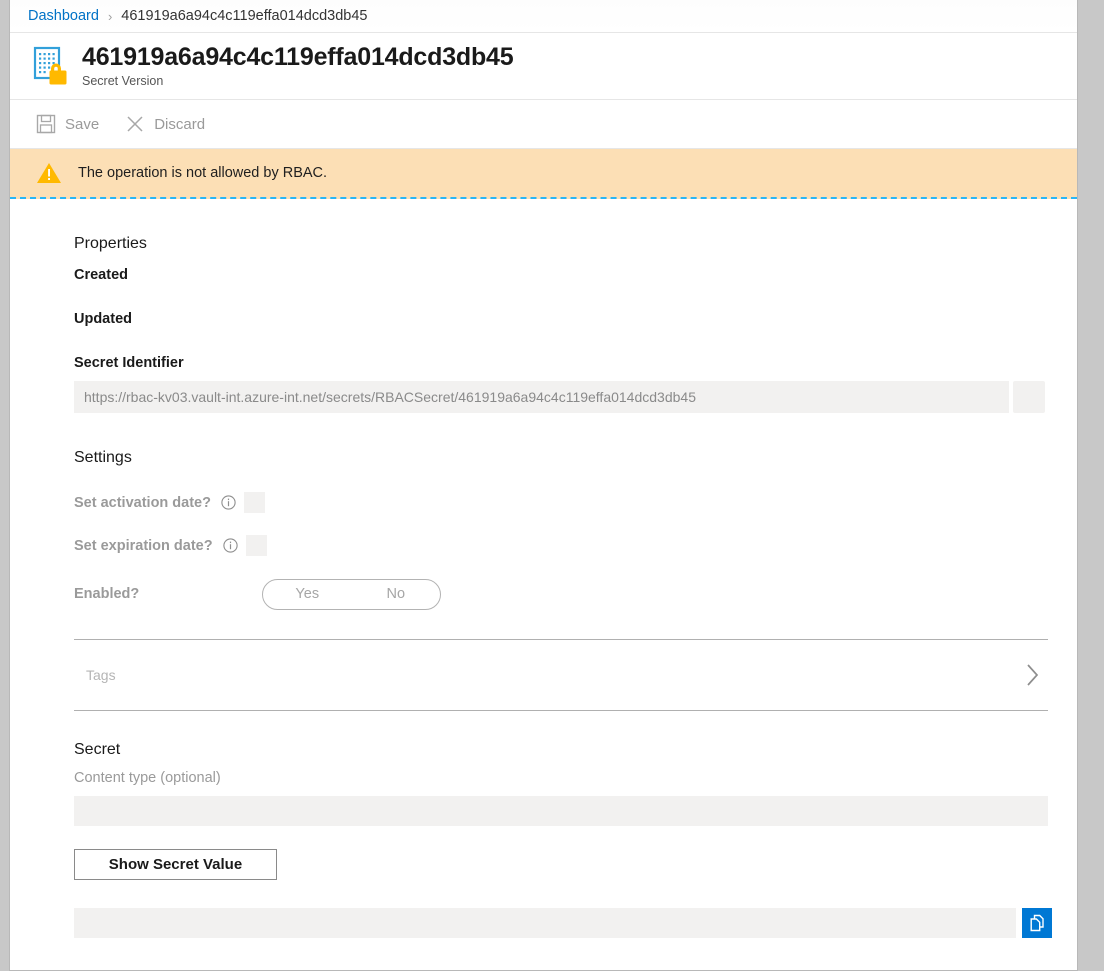  Describe the element at coordinates (82, 124) in the screenshot. I see `save-button-label: Save` at that location.